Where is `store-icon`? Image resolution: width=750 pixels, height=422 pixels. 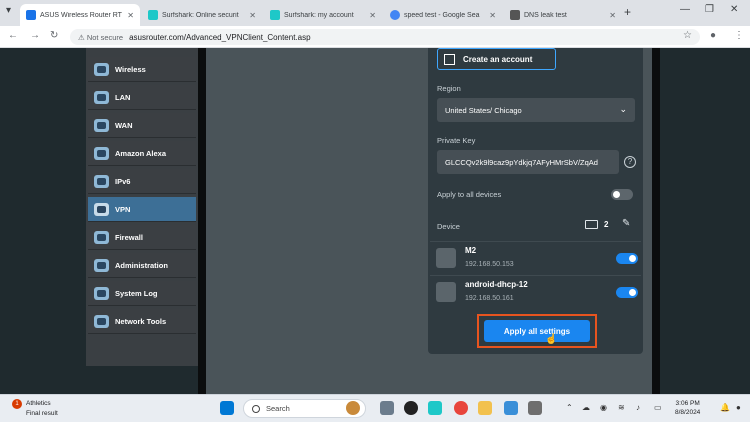 store-icon is located at coordinates (511, 408).